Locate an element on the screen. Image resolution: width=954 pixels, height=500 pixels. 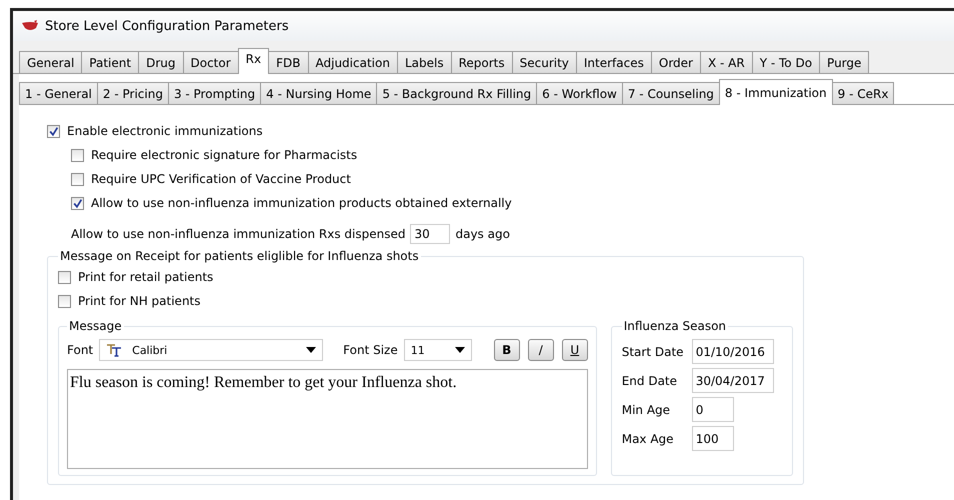
text-field: 100 is located at coordinates (713, 438).